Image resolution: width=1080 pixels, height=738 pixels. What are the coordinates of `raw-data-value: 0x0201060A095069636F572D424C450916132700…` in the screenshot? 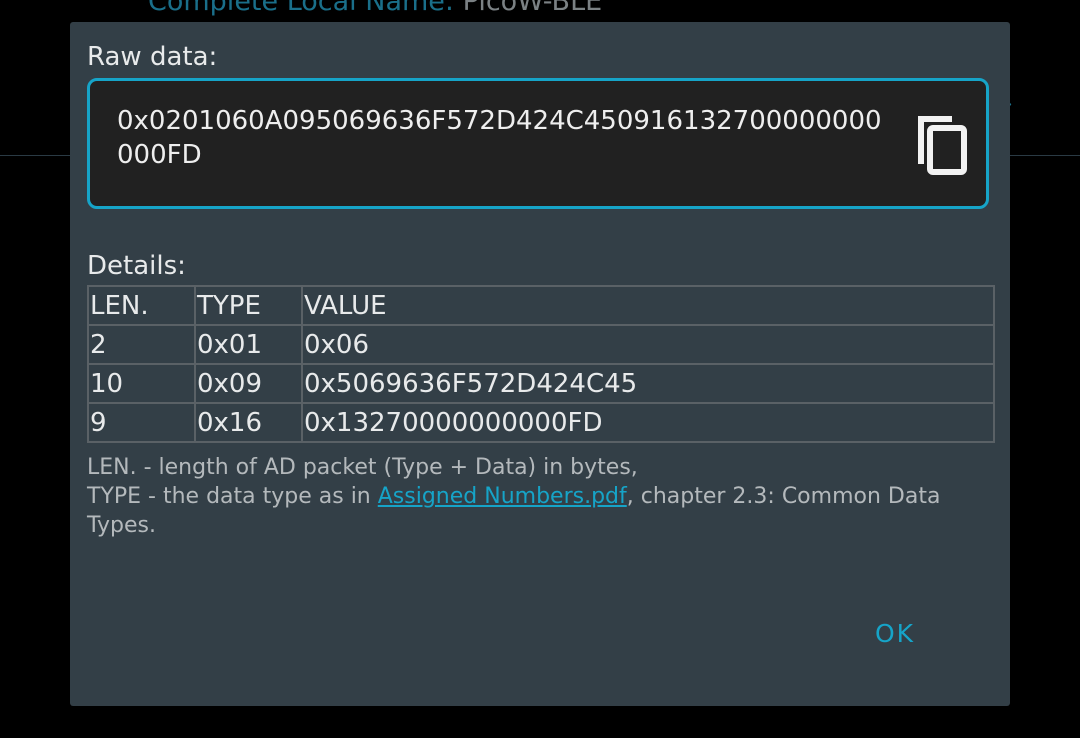 It's located at (507, 138).